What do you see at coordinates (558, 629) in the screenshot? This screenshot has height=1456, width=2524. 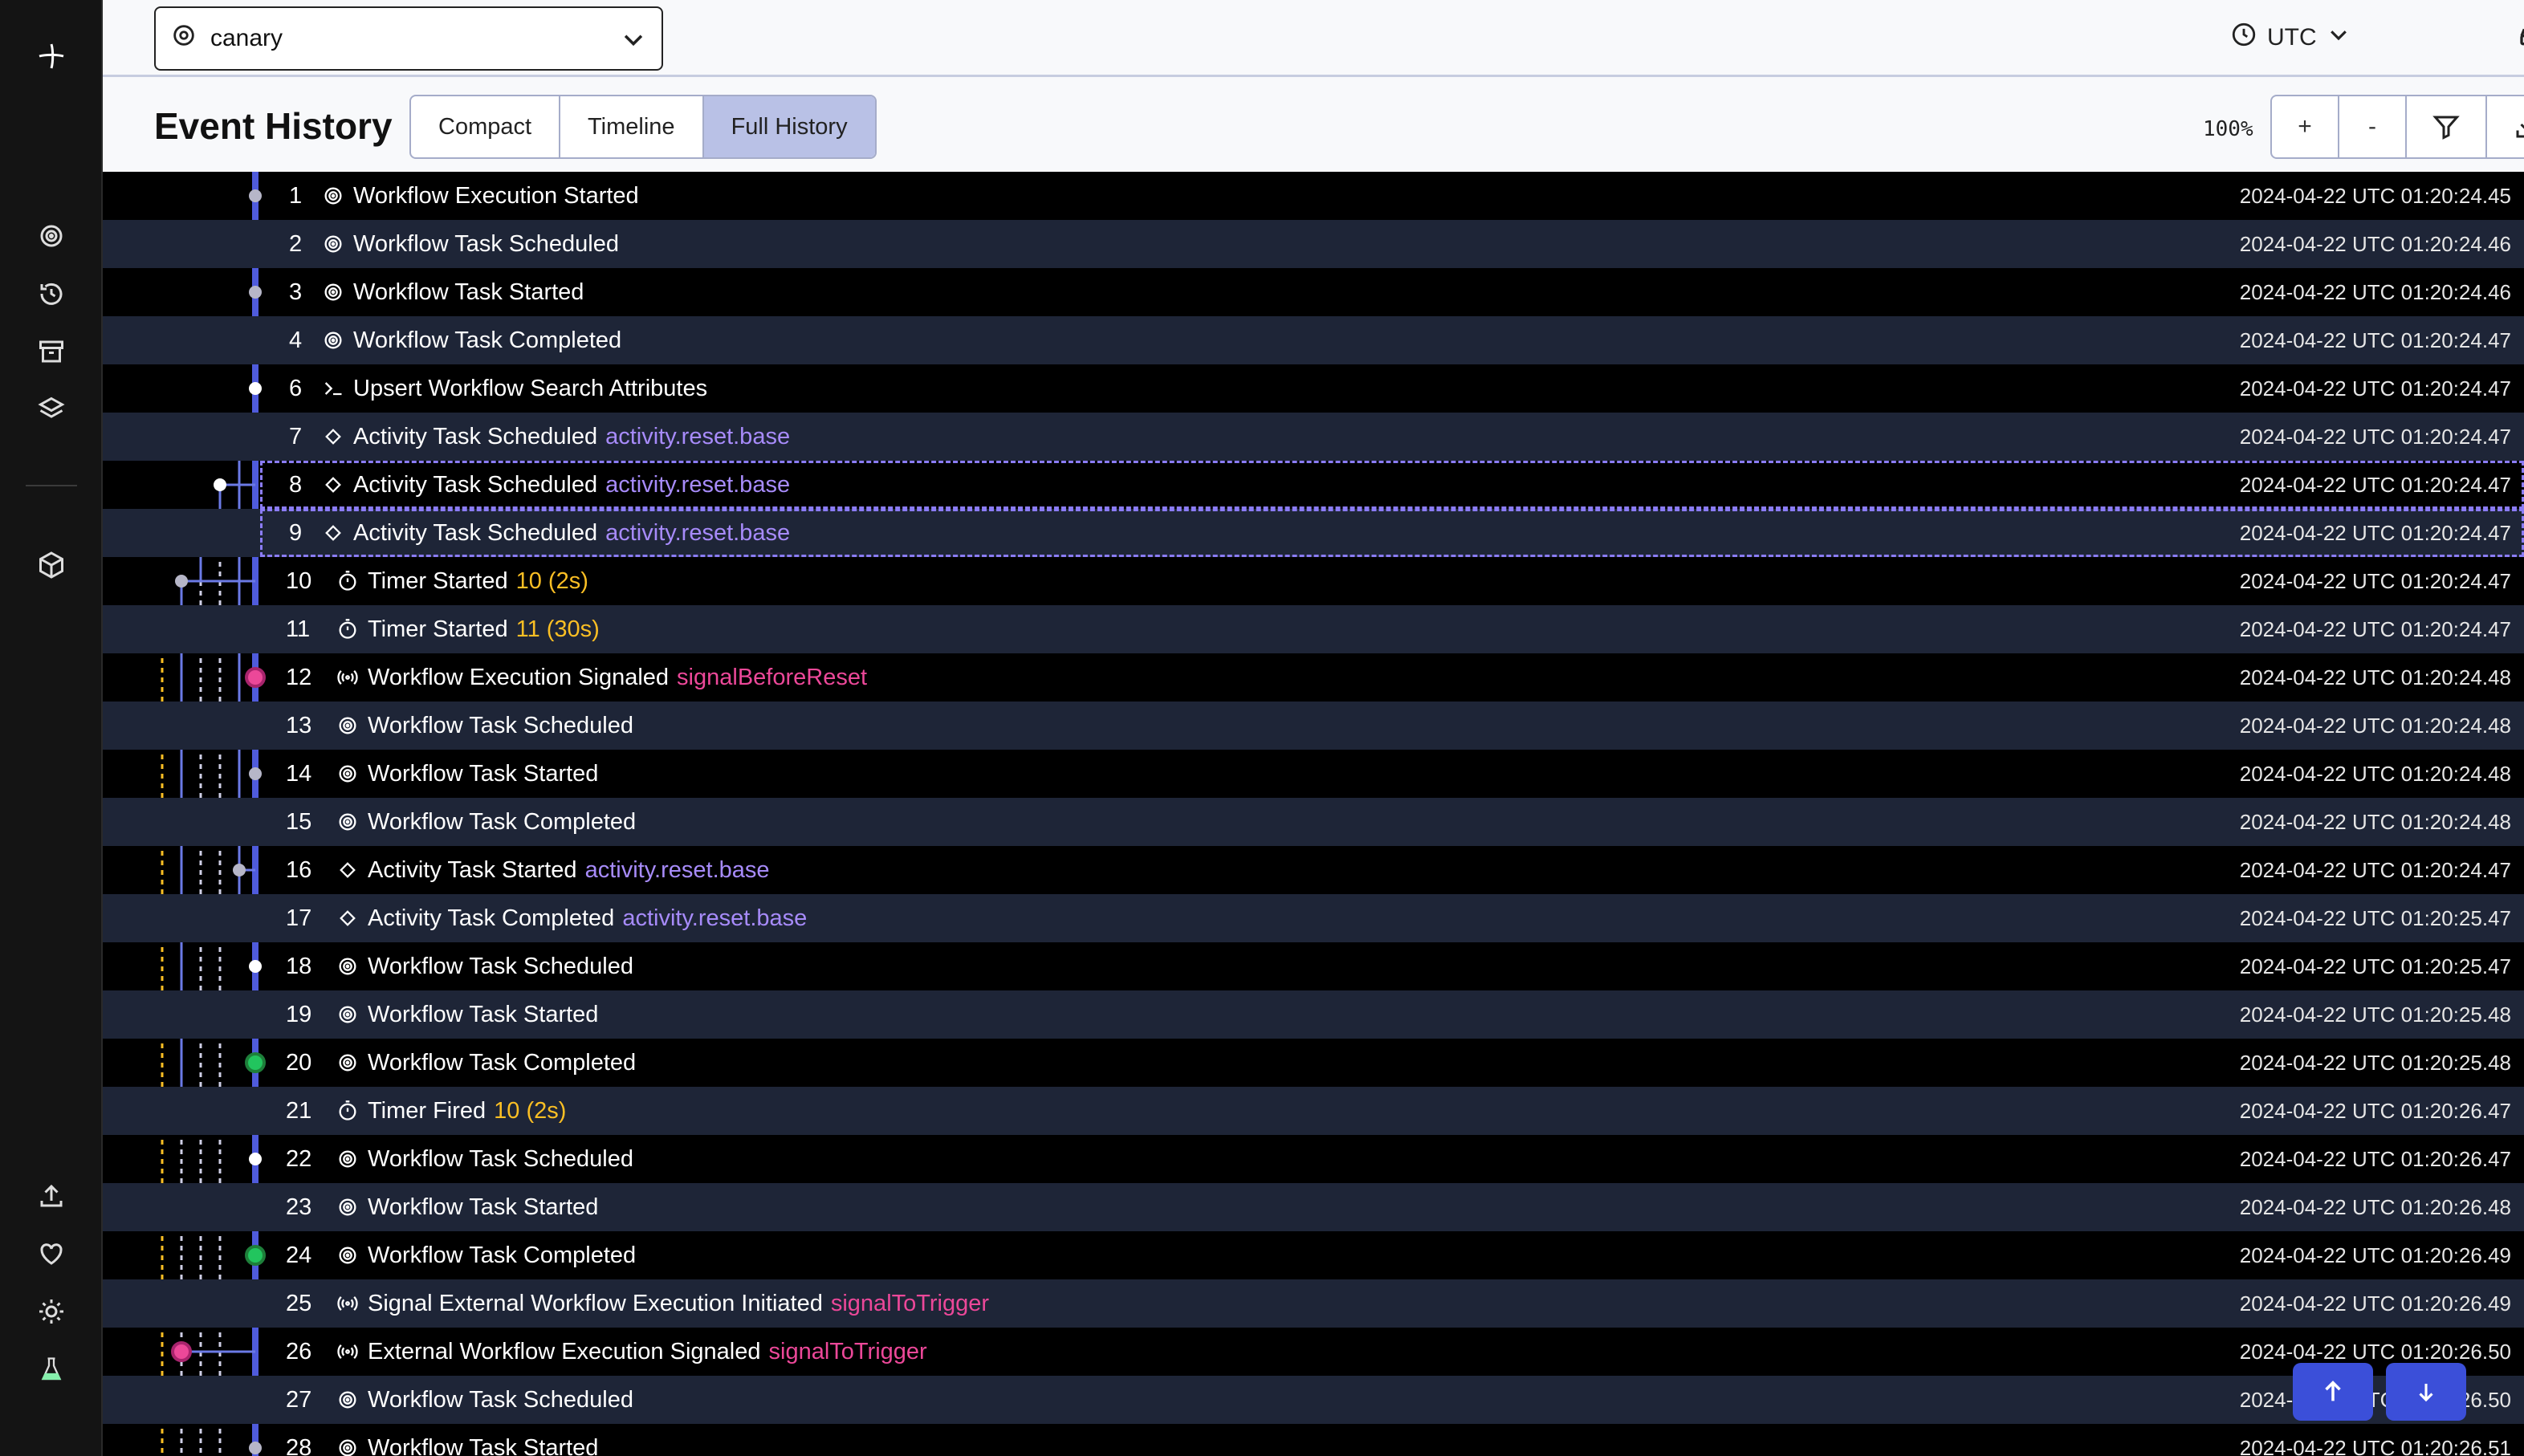 I see `event-tag: 11 (30s)` at bounding box center [558, 629].